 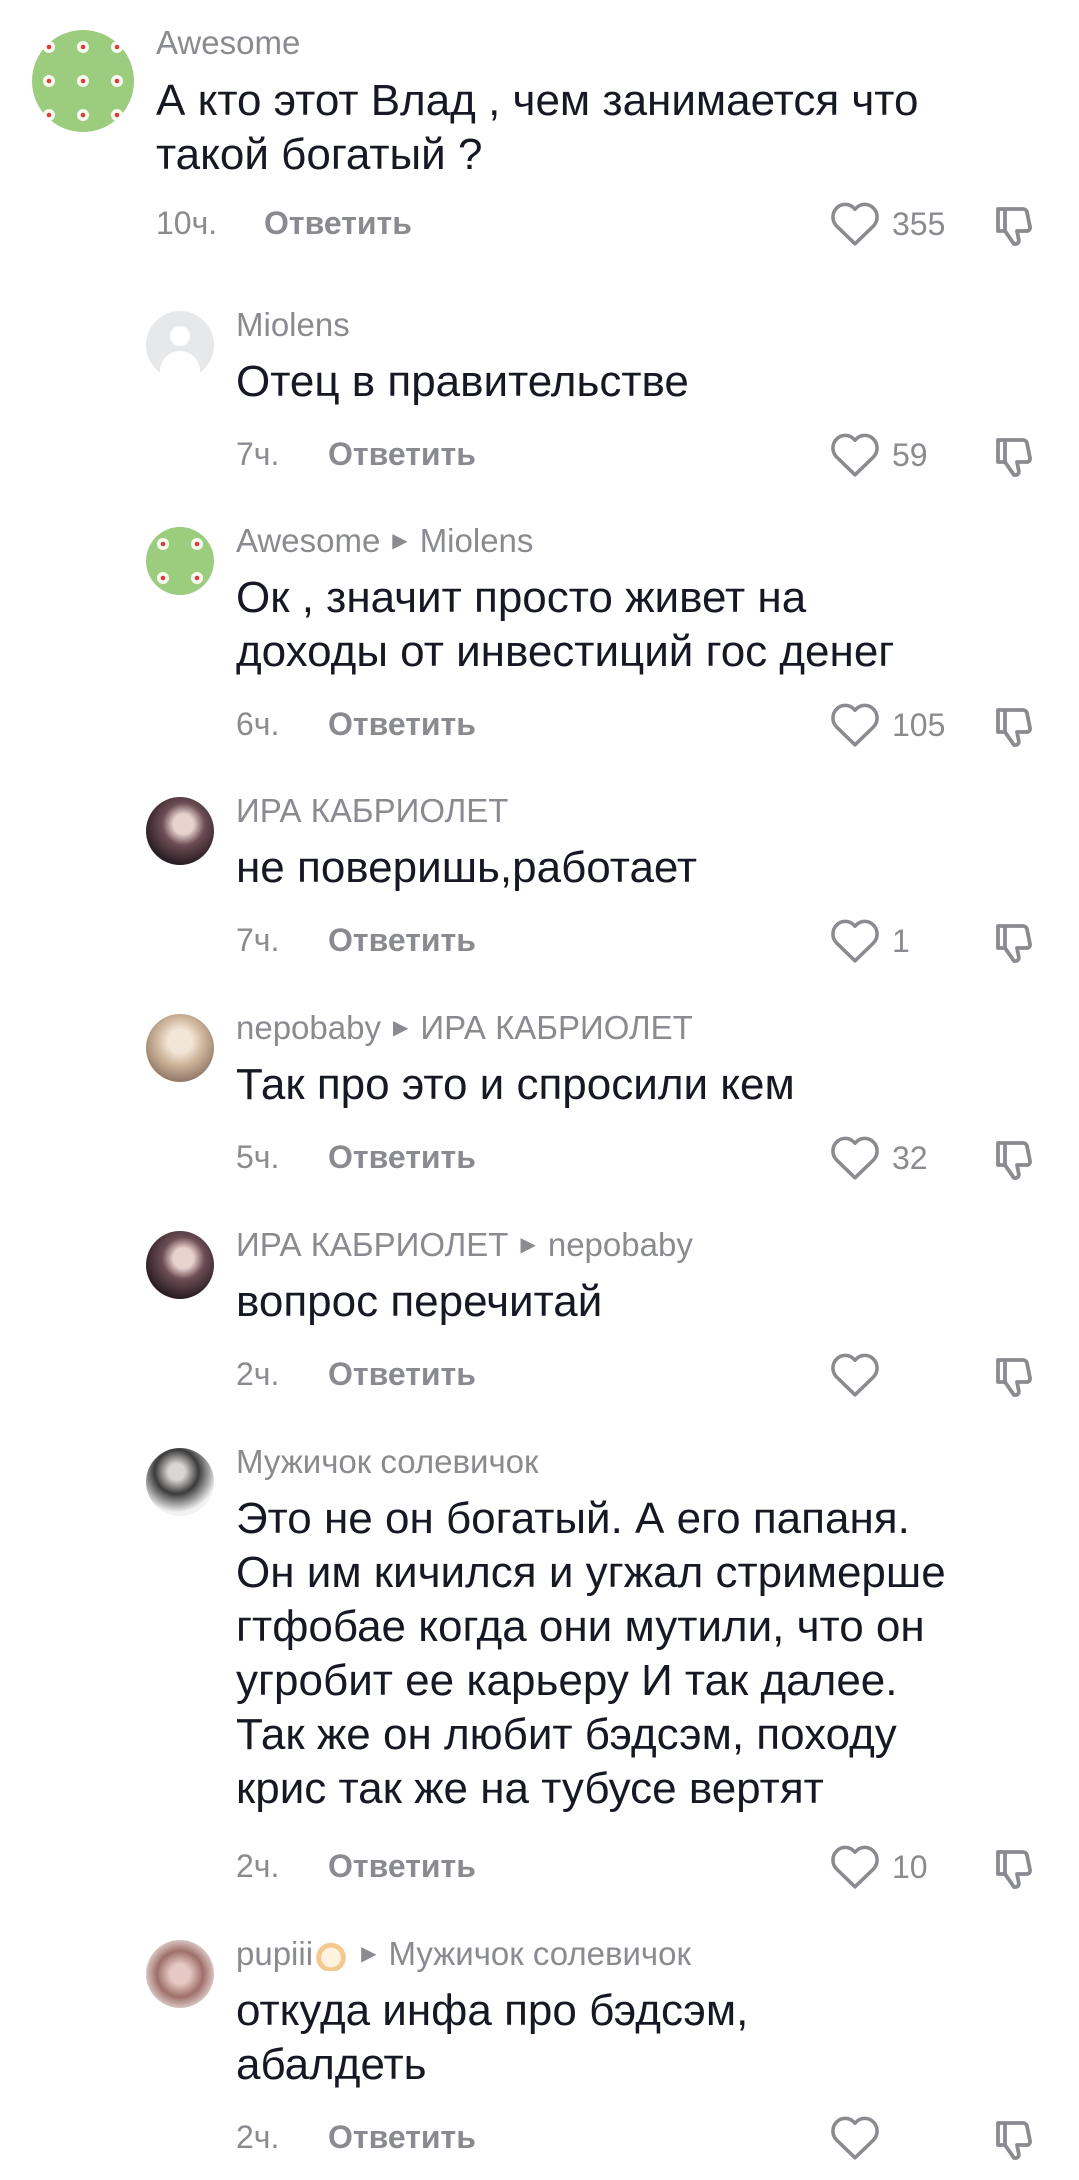 What do you see at coordinates (308, 540) in the screenshot?
I see `username-text: Awesome` at bounding box center [308, 540].